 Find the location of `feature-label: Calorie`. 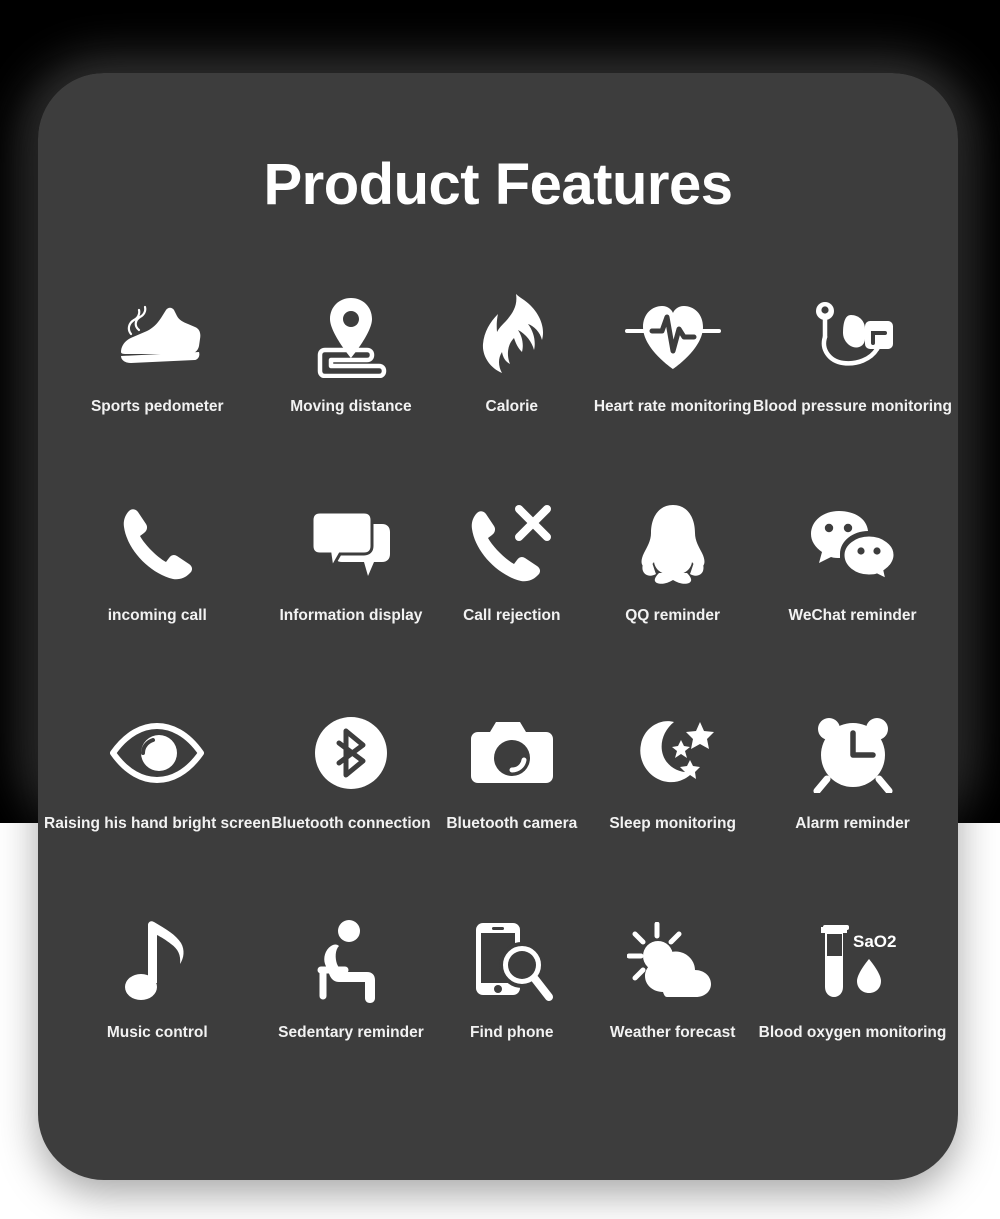

feature-label: Calorie is located at coordinates (512, 406).